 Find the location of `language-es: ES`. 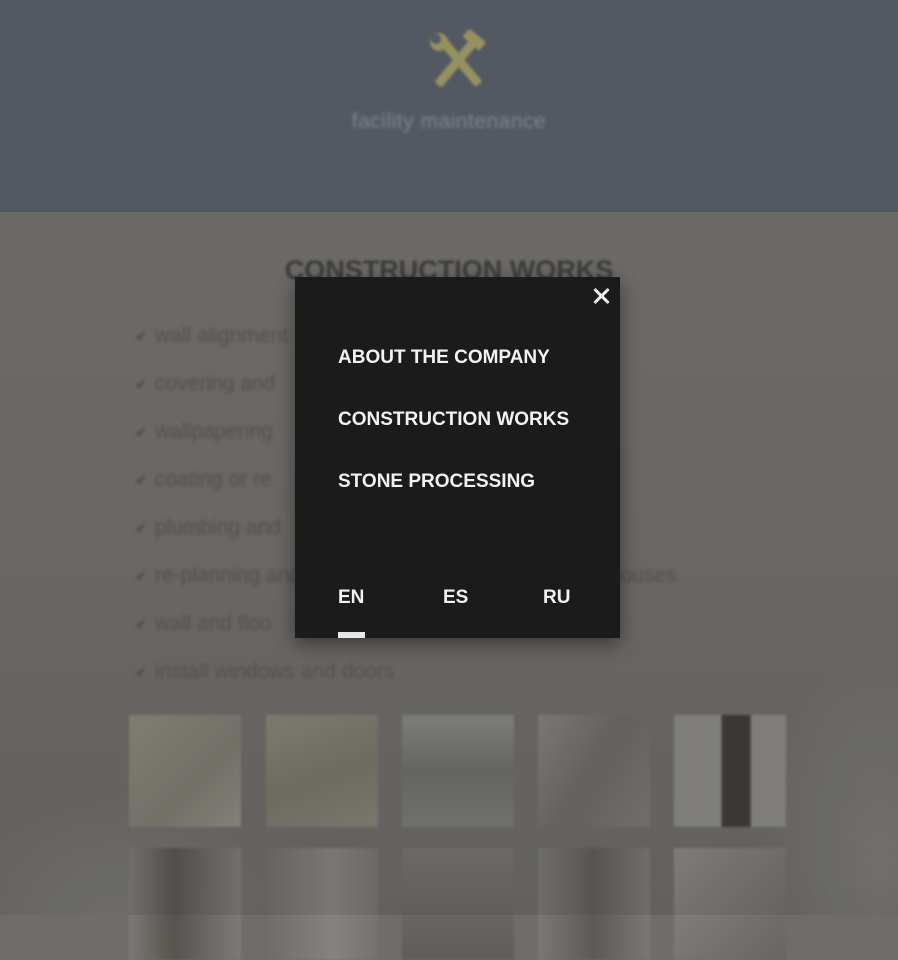

language-es: ES is located at coordinates (455, 598).